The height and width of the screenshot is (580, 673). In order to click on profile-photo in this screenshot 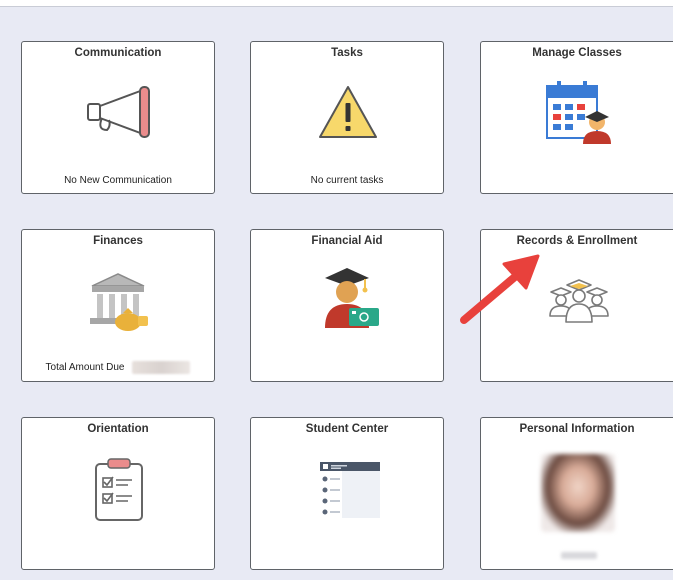, I will do `click(578, 493)`.